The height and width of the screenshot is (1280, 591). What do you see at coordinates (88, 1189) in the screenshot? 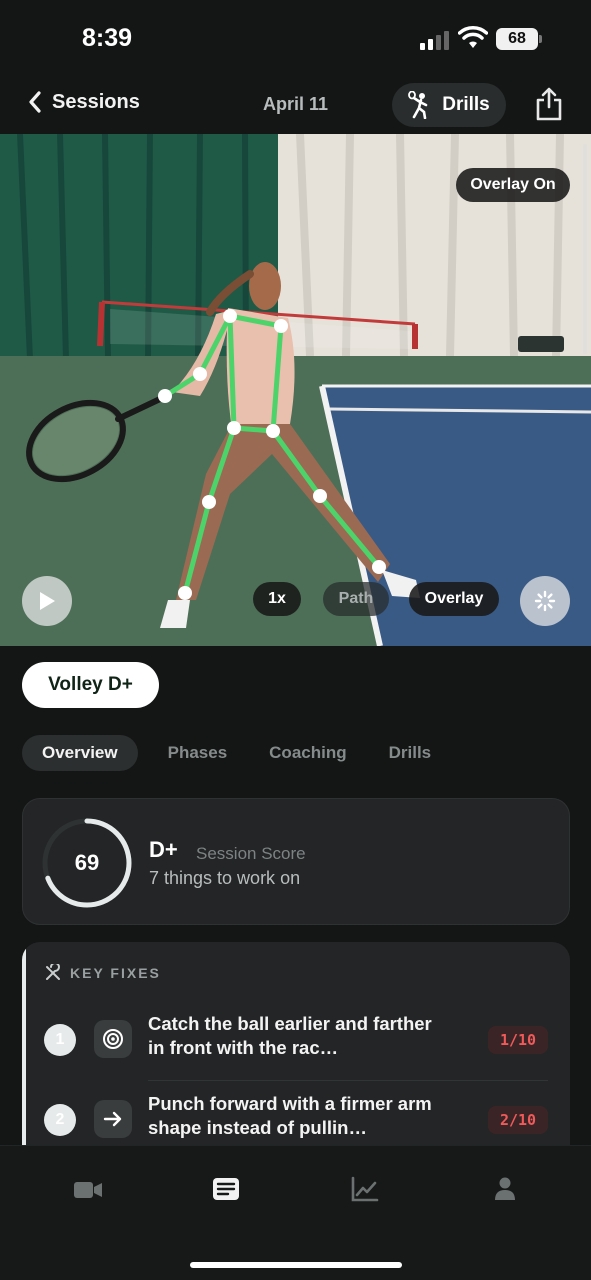
I see `video-camera-icon` at bounding box center [88, 1189].